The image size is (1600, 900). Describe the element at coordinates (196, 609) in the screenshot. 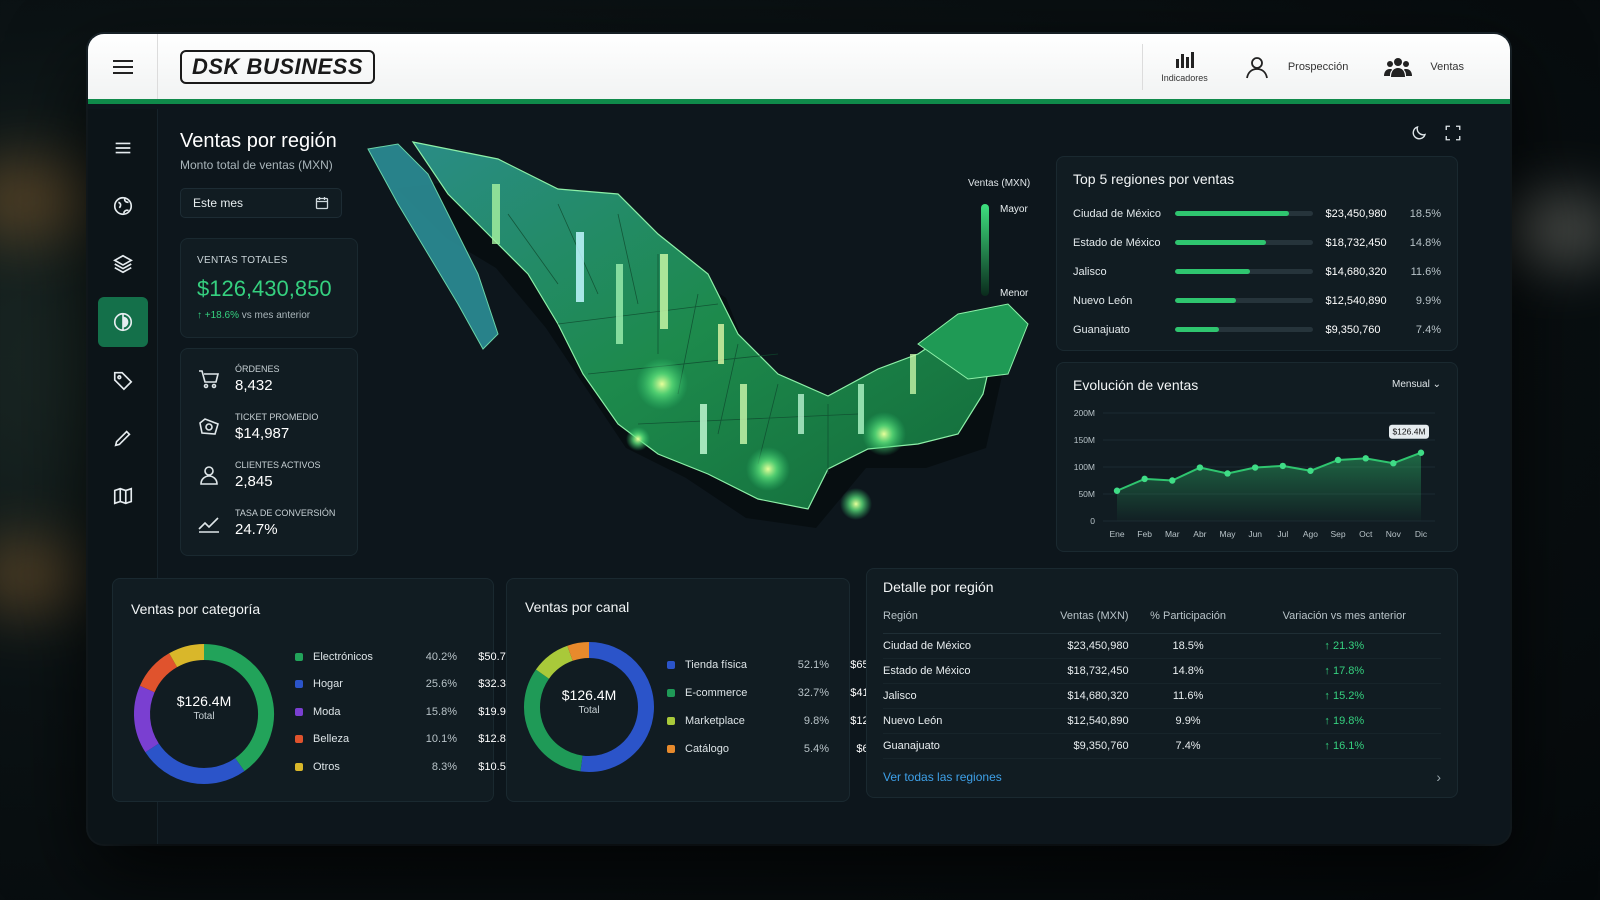

I see `category-title: Ventas por categoría` at that location.